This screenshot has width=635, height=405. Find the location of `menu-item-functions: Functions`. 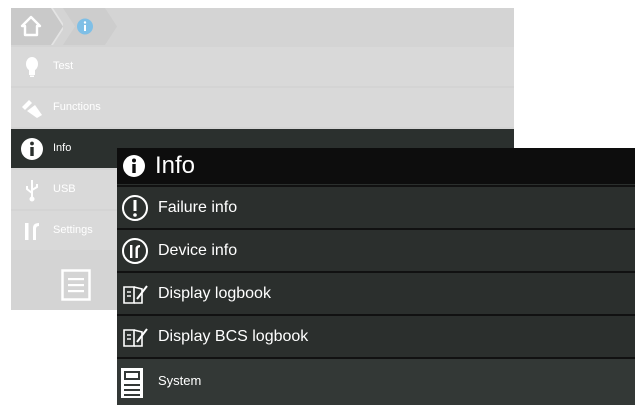

menu-item-functions: Functions is located at coordinates (262, 107).